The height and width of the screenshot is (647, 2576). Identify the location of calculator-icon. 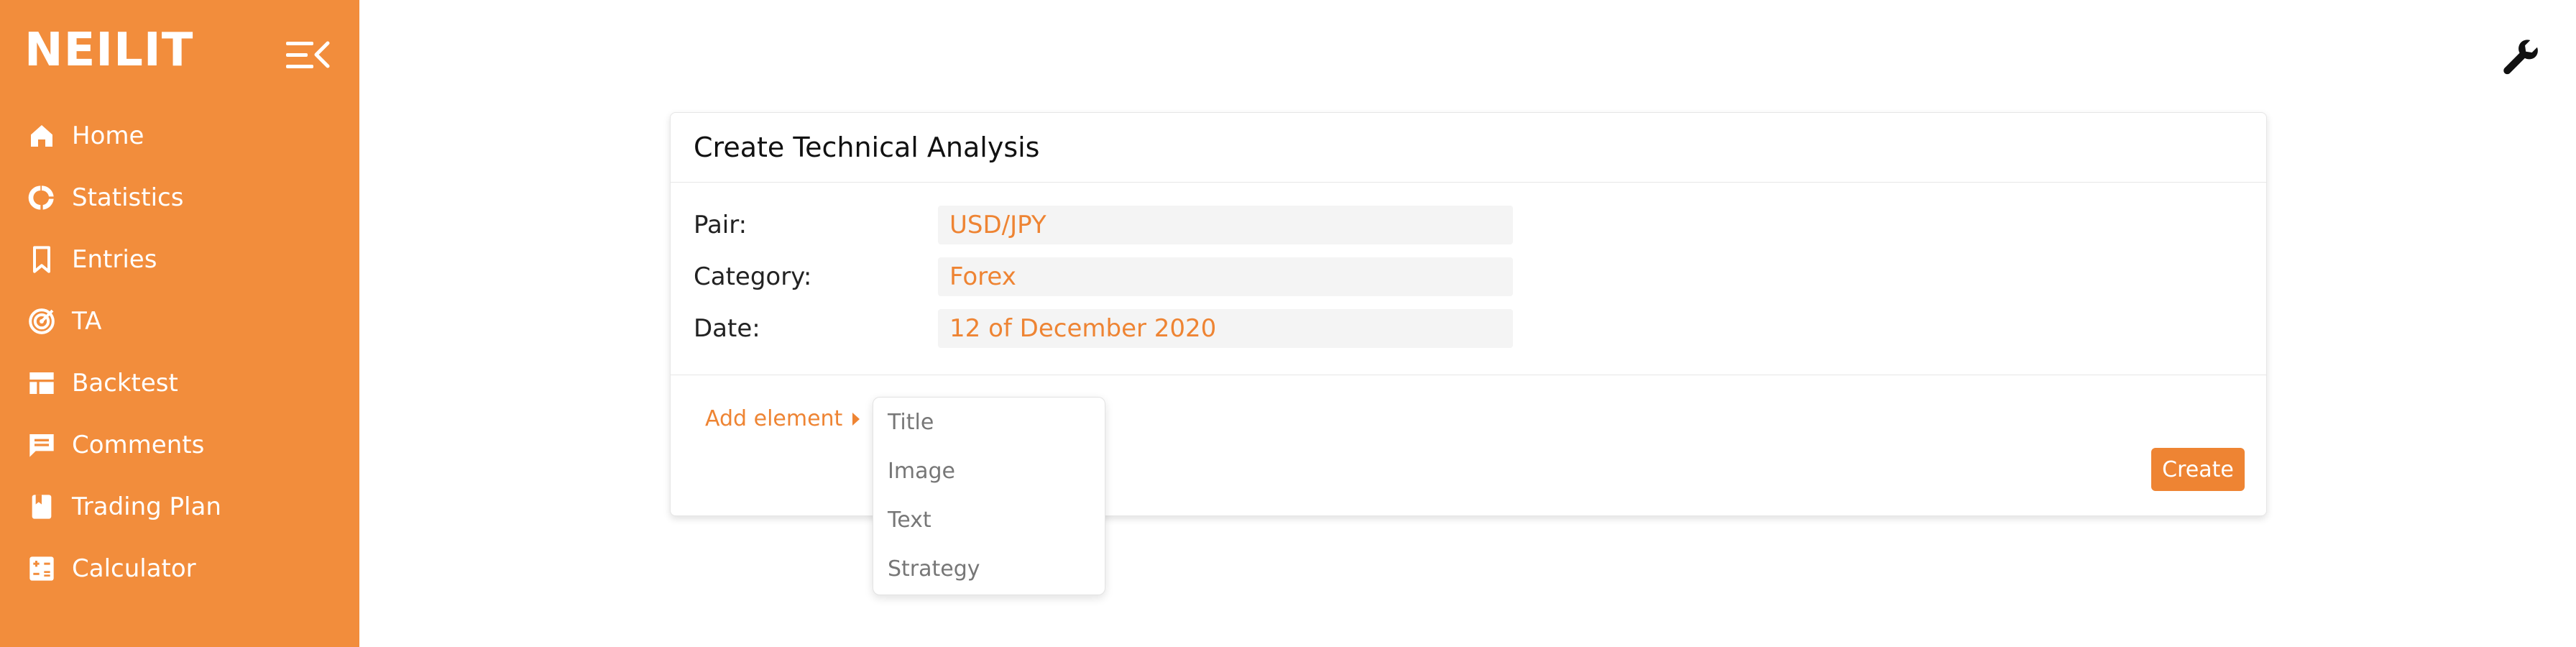
(42, 568).